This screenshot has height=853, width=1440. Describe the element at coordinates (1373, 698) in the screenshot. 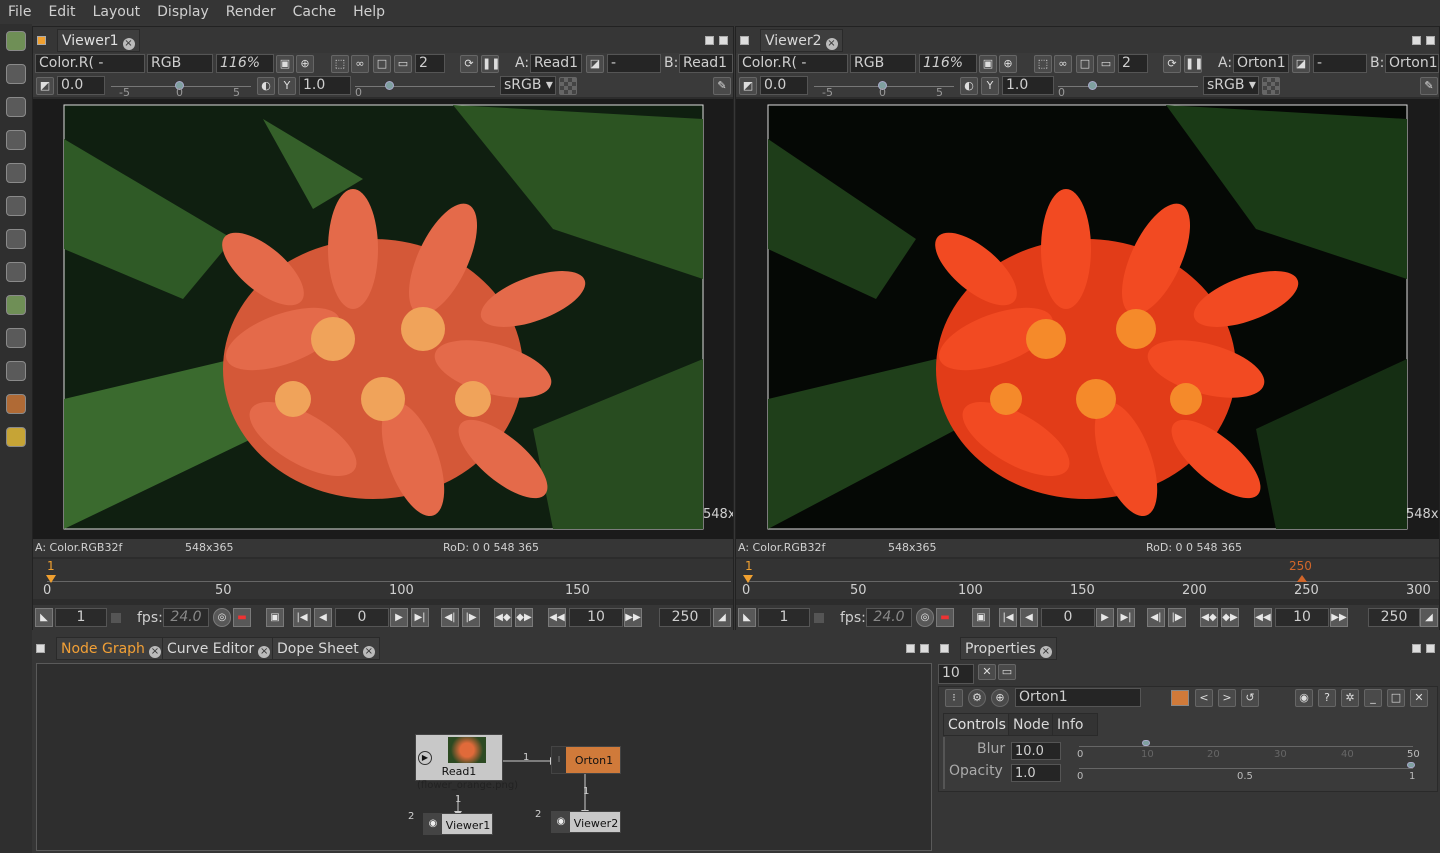

I see `minimize-icon: _` at that location.